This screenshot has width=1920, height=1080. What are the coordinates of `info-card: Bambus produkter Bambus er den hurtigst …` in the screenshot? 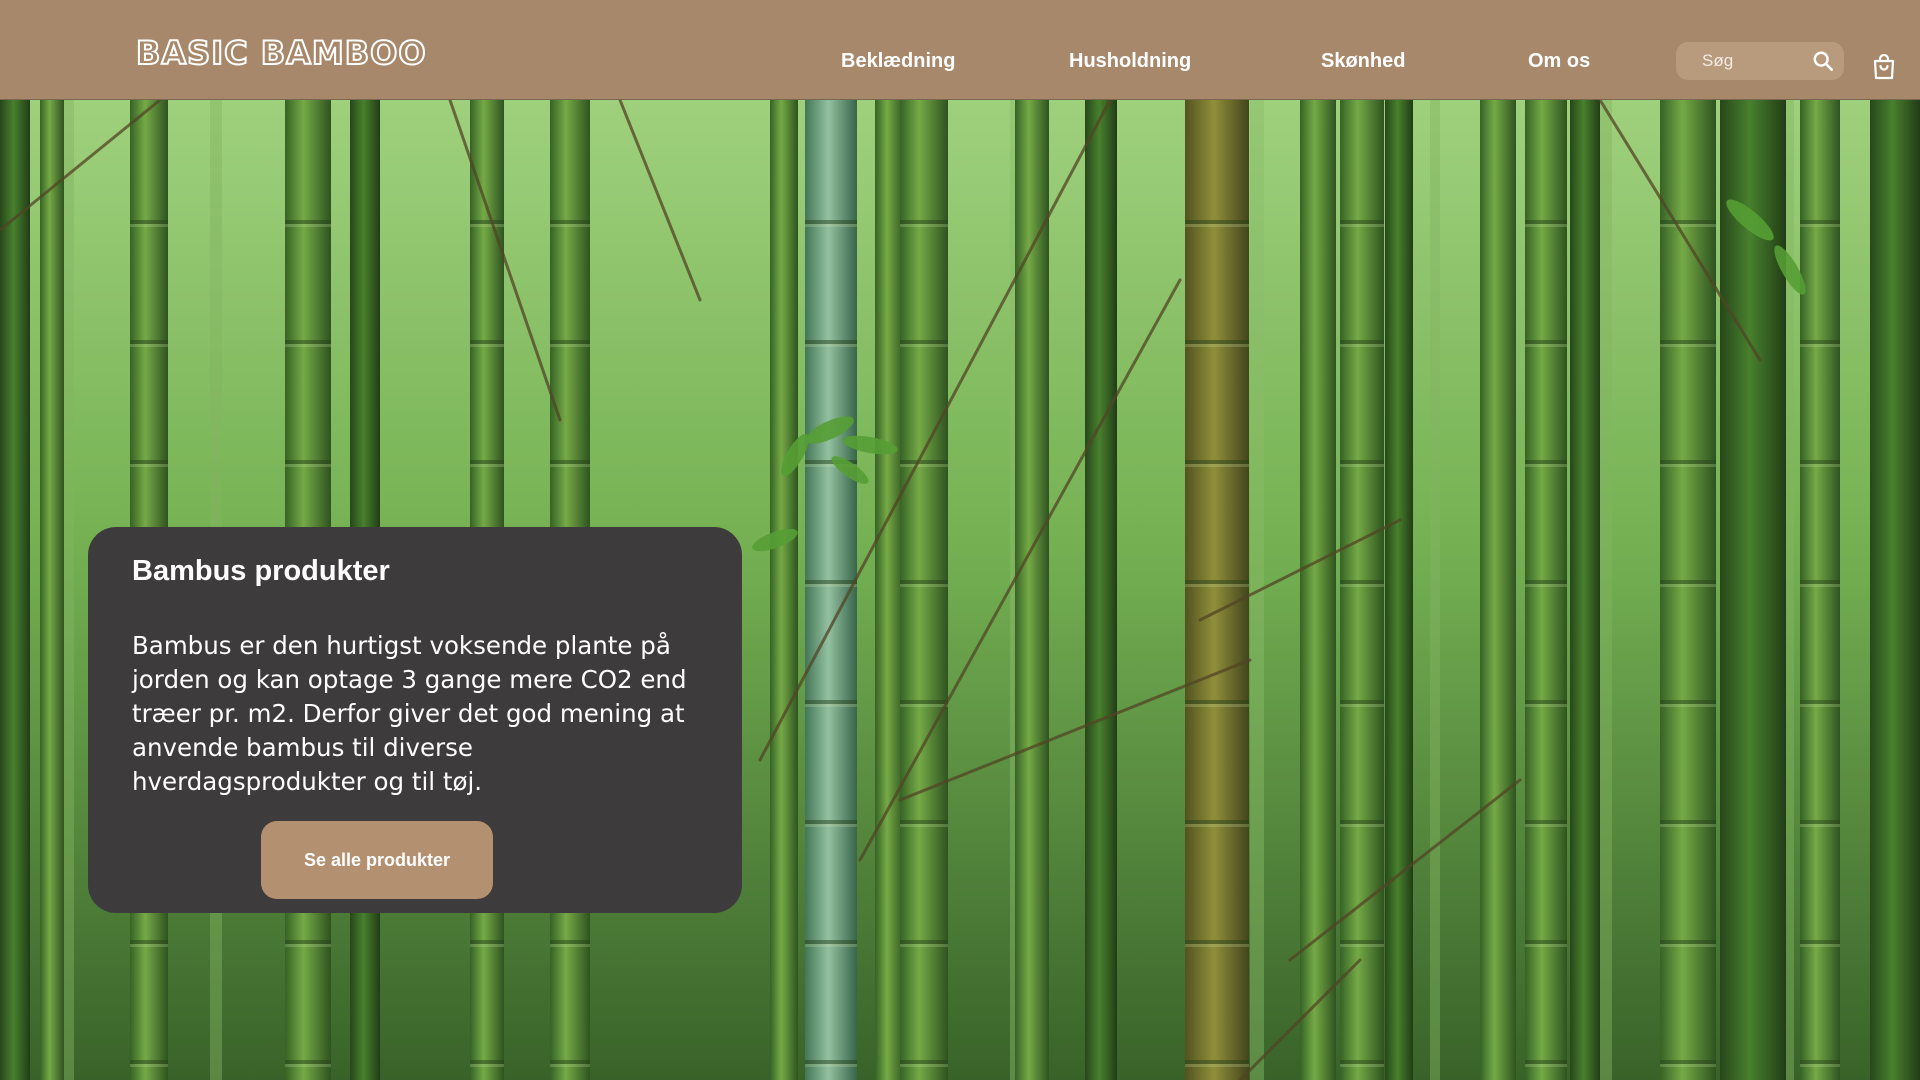 It's located at (415, 720).